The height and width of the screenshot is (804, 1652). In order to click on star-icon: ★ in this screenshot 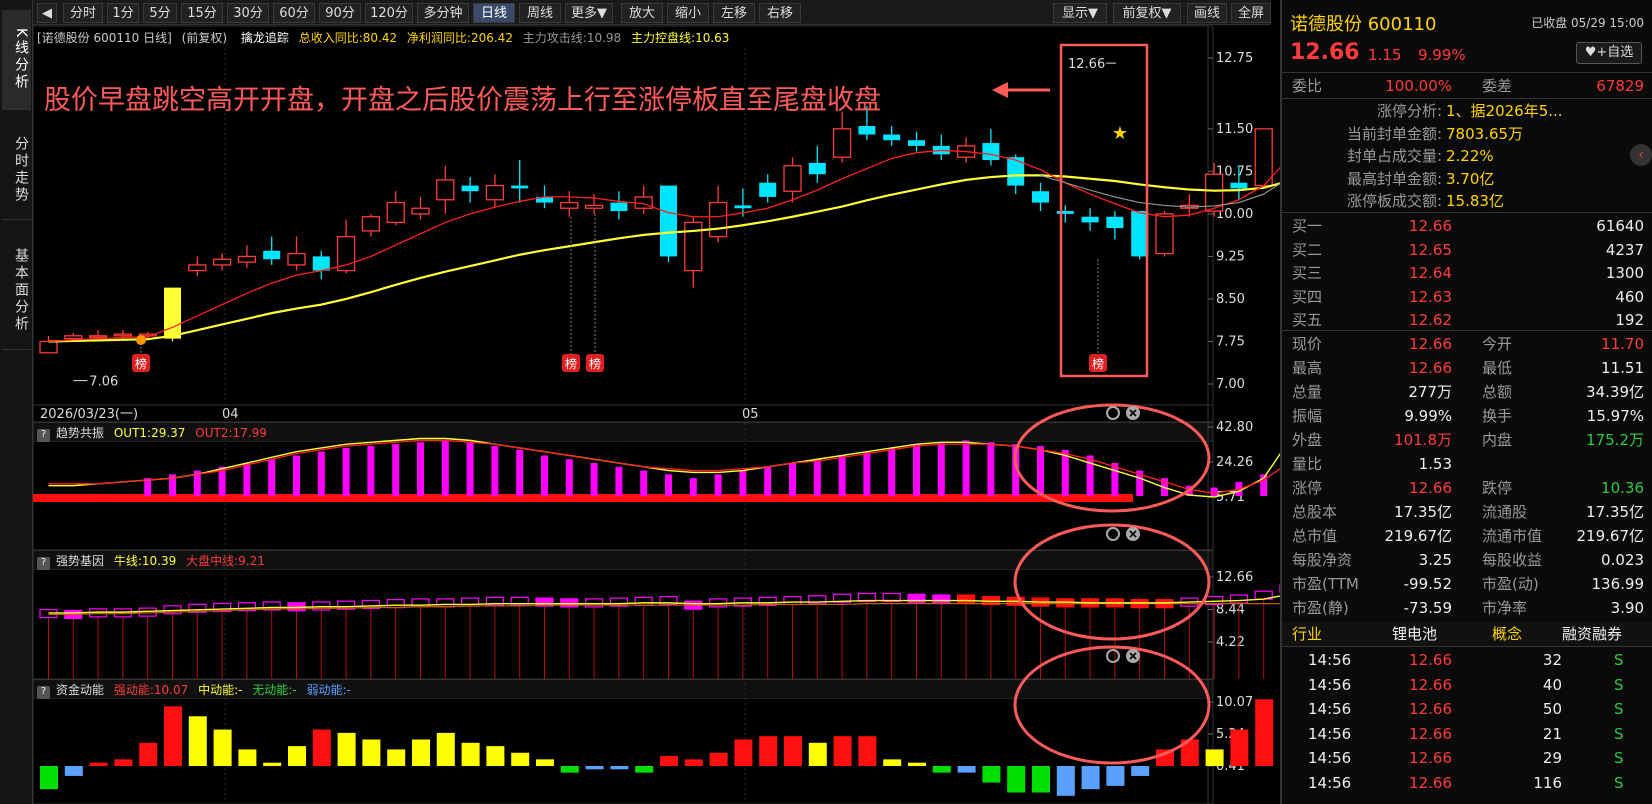, I will do `click(1120, 133)`.